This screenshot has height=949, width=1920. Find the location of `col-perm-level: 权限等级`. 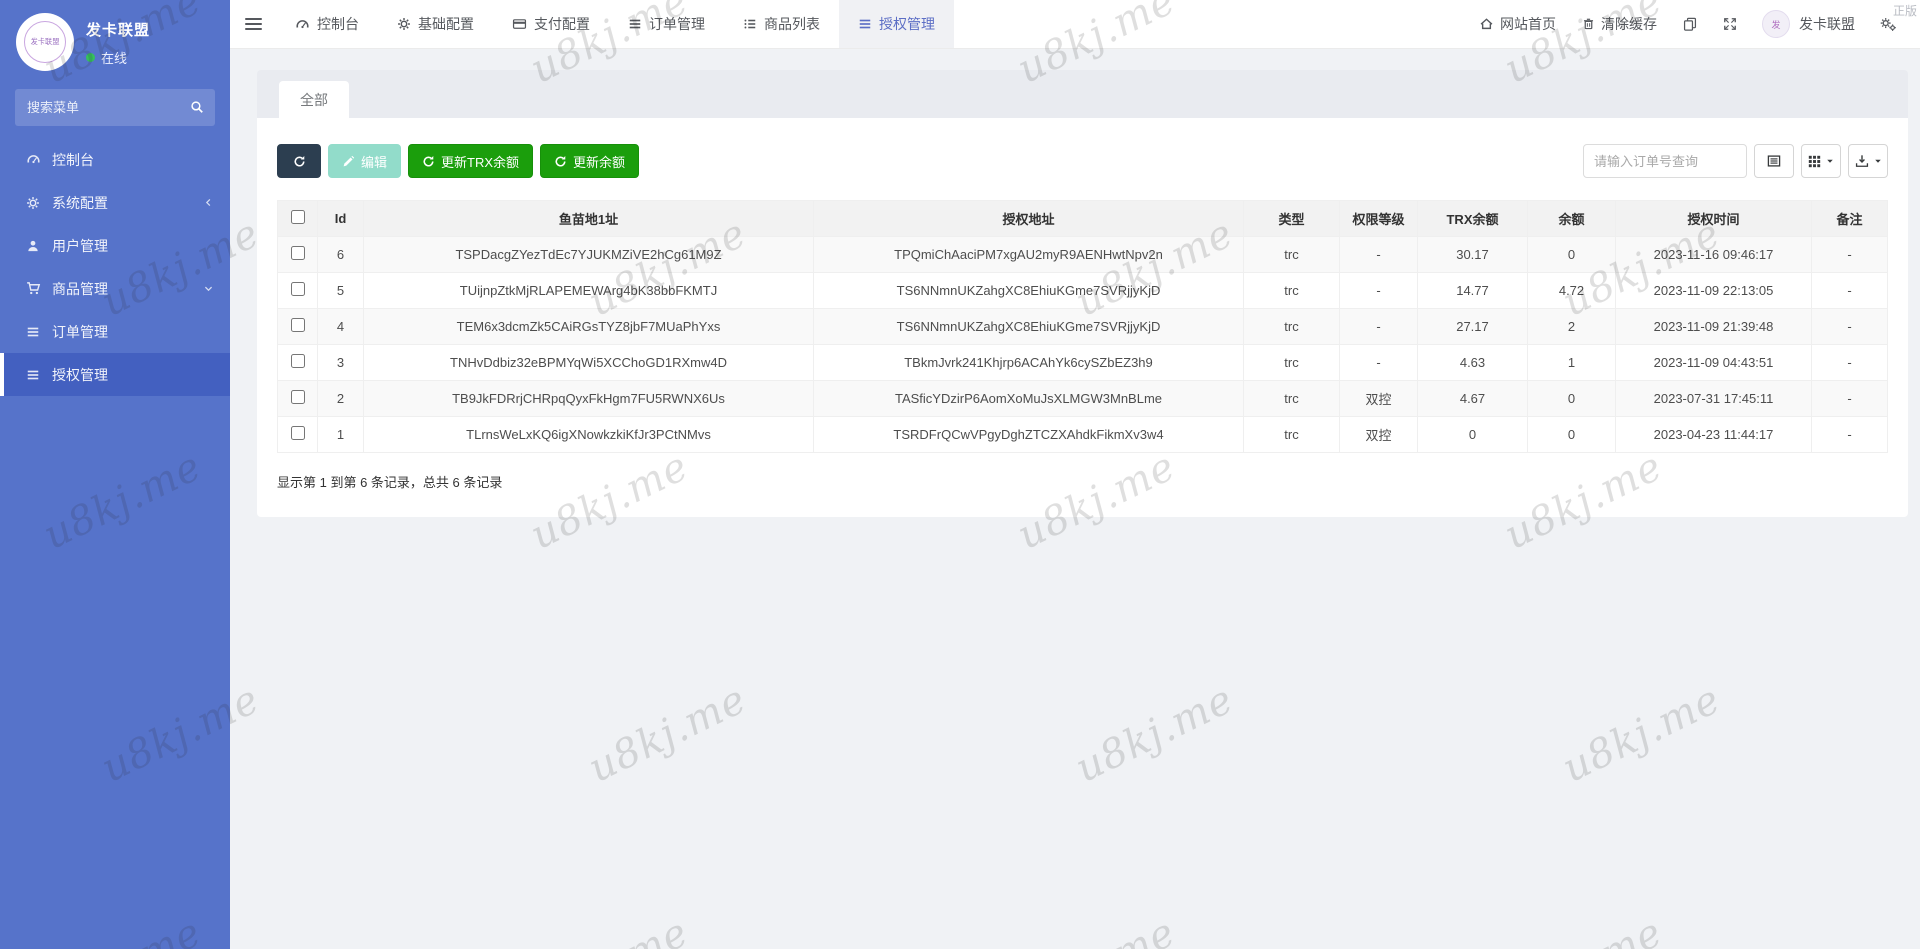

col-perm-level: 权限等级 is located at coordinates (1378, 218).